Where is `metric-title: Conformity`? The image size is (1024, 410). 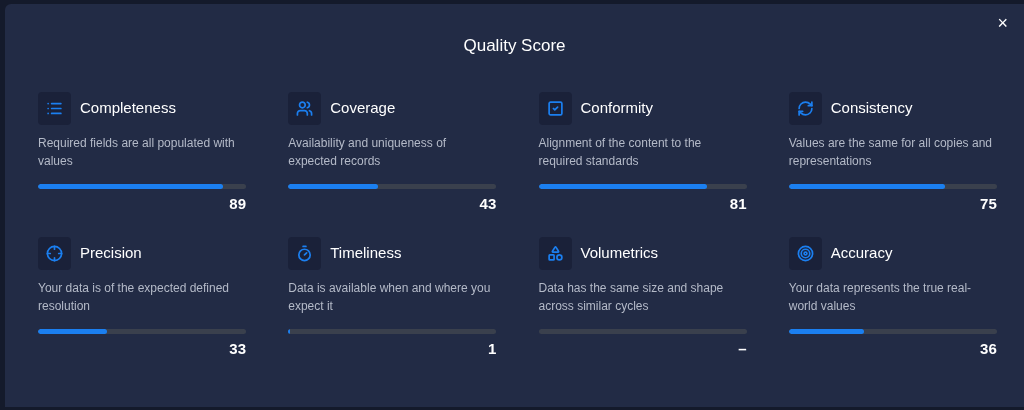
metric-title: Conformity is located at coordinates (617, 107).